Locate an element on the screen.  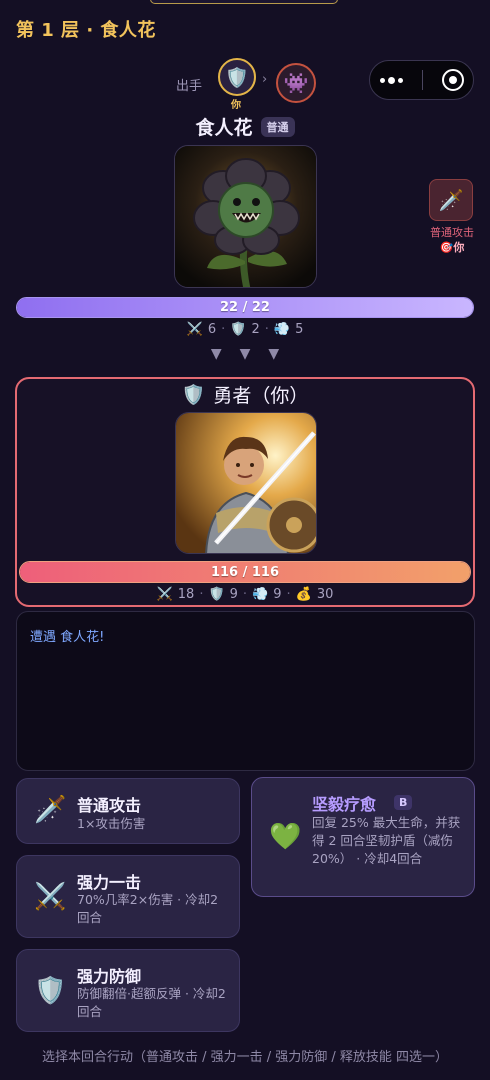
action-desc: 防御翻倍·超额反弹 · 冷却2回合 is located at coordinates (151, 1002).